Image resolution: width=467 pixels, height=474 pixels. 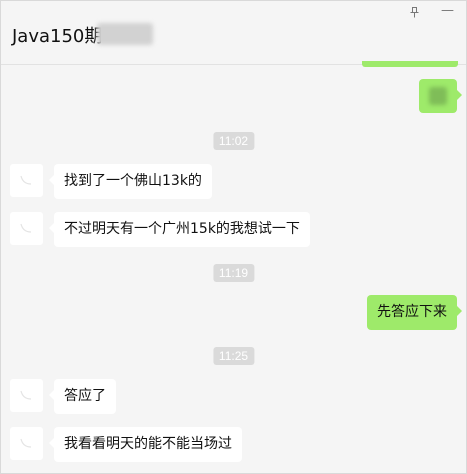 I want to click on incoming-message: 我看看明天的能不能当场过, so click(x=145, y=444).